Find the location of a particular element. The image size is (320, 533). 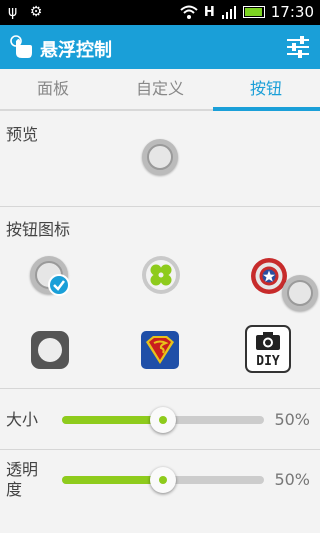

tab-custom: 自定义 is located at coordinates (160, 89).